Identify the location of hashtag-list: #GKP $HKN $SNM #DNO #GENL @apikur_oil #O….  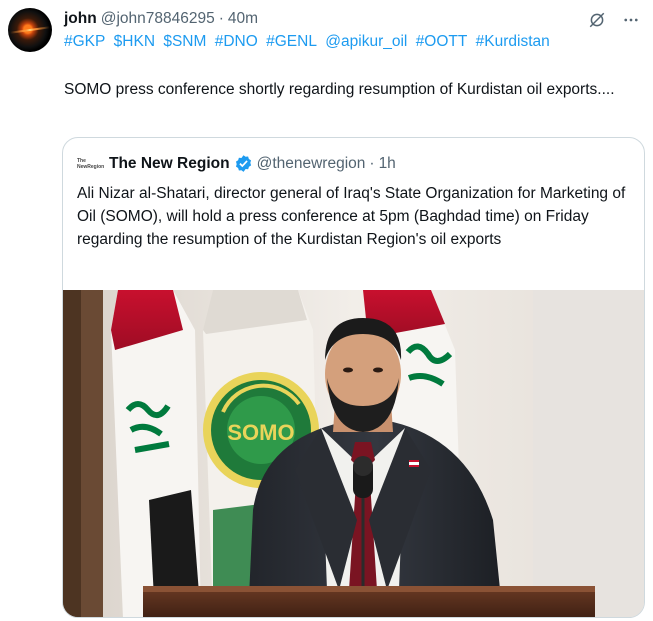
(309, 42).